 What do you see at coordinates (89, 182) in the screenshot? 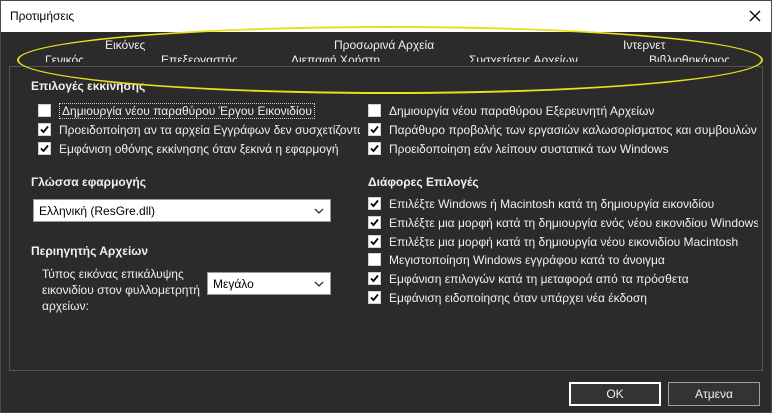
I see `app-language-title: Γλώσσα εφαρμογής` at bounding box center [89, 182].